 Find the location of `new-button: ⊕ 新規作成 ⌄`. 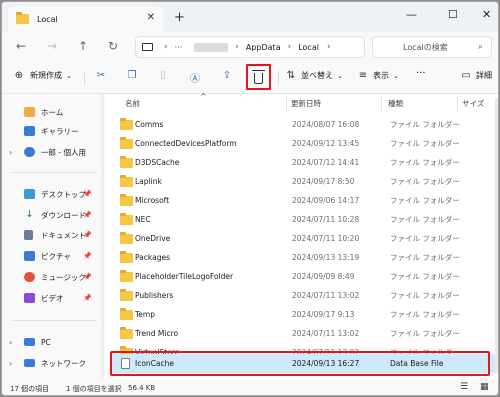

new-button: ⊕ 新規作成 ⌄ is located at coordinates (42, 75).